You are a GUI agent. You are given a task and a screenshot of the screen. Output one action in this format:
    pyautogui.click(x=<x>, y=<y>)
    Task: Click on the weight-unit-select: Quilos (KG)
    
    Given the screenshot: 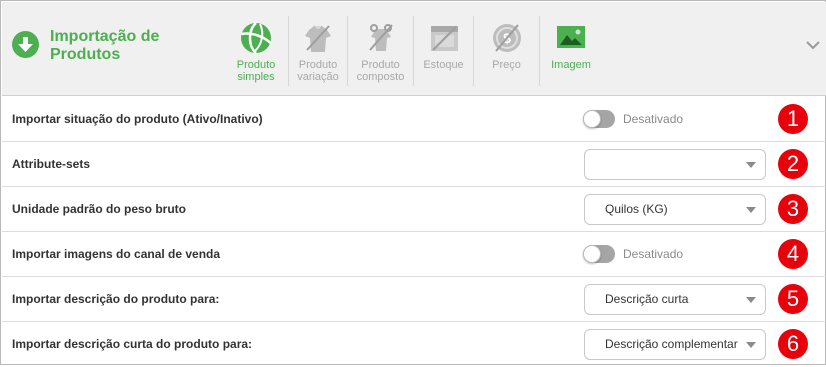 What is the action you would take?
    pyautogui.click(x=675, y=209)
    